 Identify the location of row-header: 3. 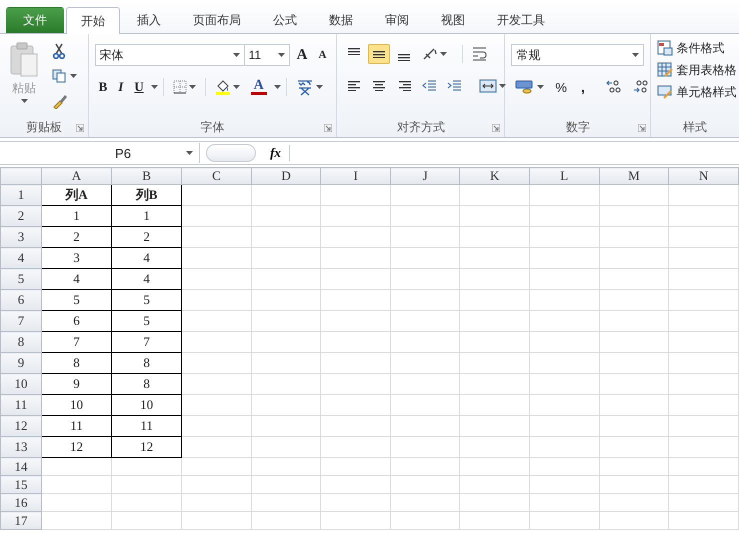
(21, 237).